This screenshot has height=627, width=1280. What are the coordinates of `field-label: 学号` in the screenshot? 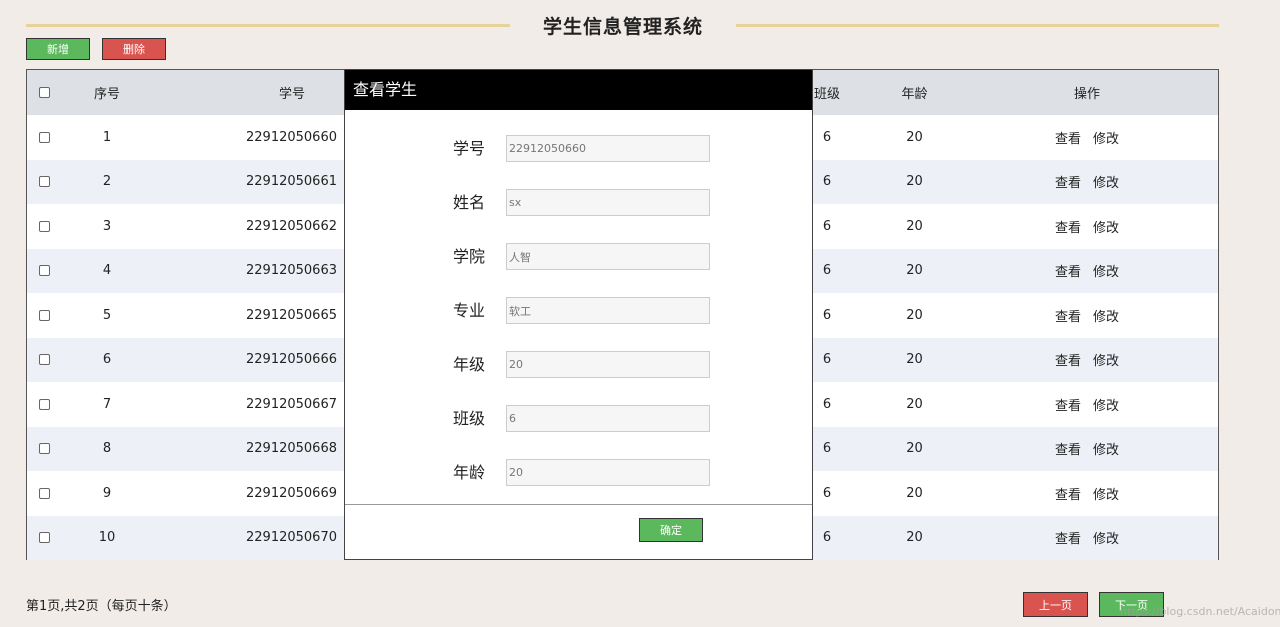 It's located at (469, 148).